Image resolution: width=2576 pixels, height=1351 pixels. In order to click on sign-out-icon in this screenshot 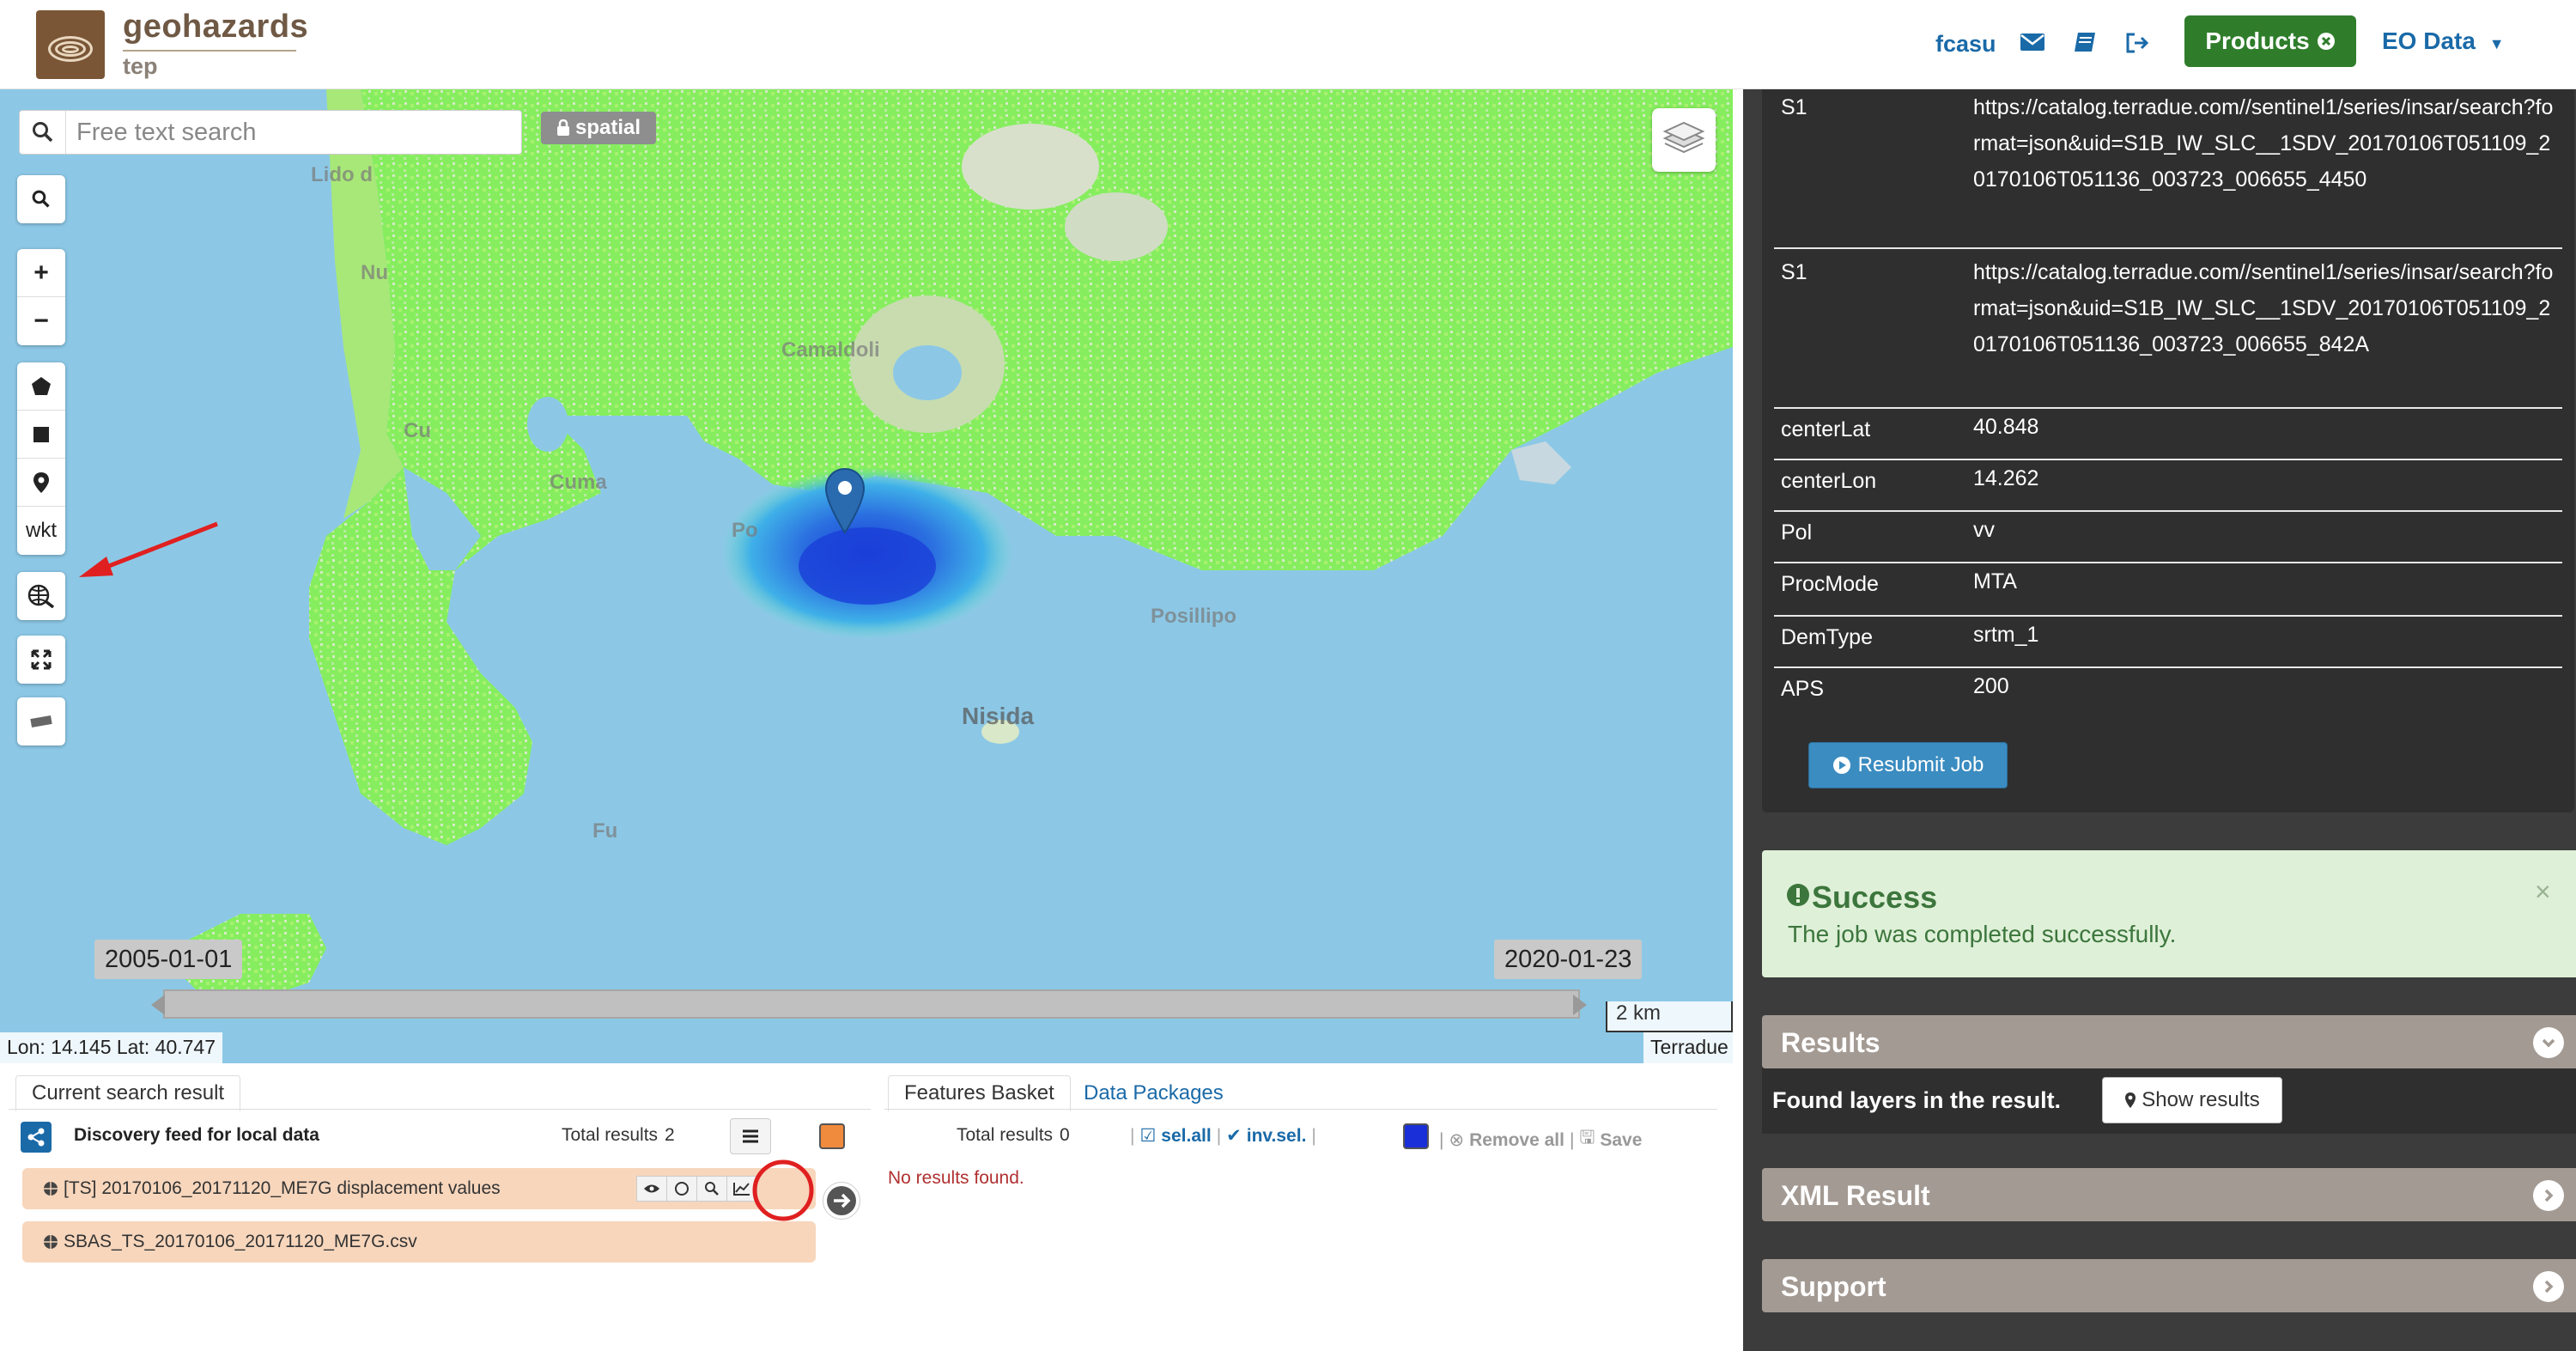, I will do `click(2139, 44)`.